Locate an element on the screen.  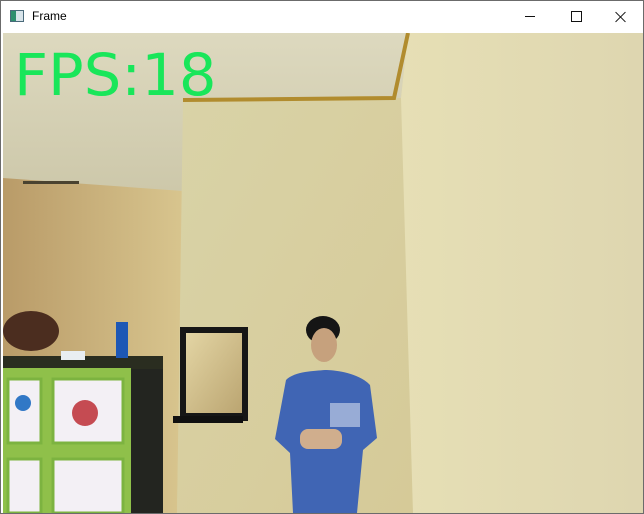
cabinet-sticker-small is located at coordinates (23, 403).